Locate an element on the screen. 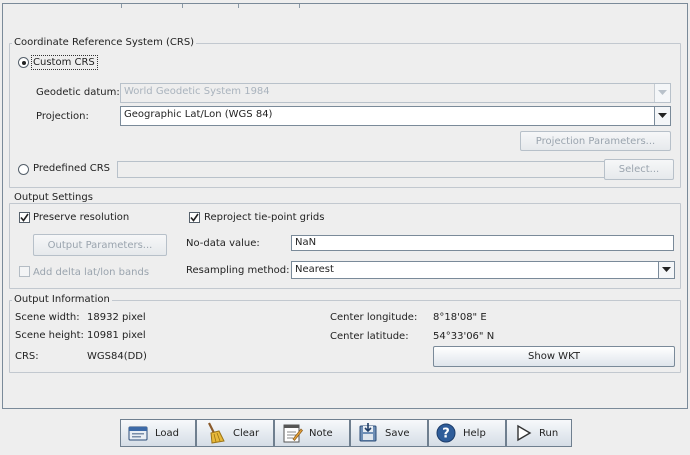  output-information-legend: Output Information is located at coordinates (62, 299).